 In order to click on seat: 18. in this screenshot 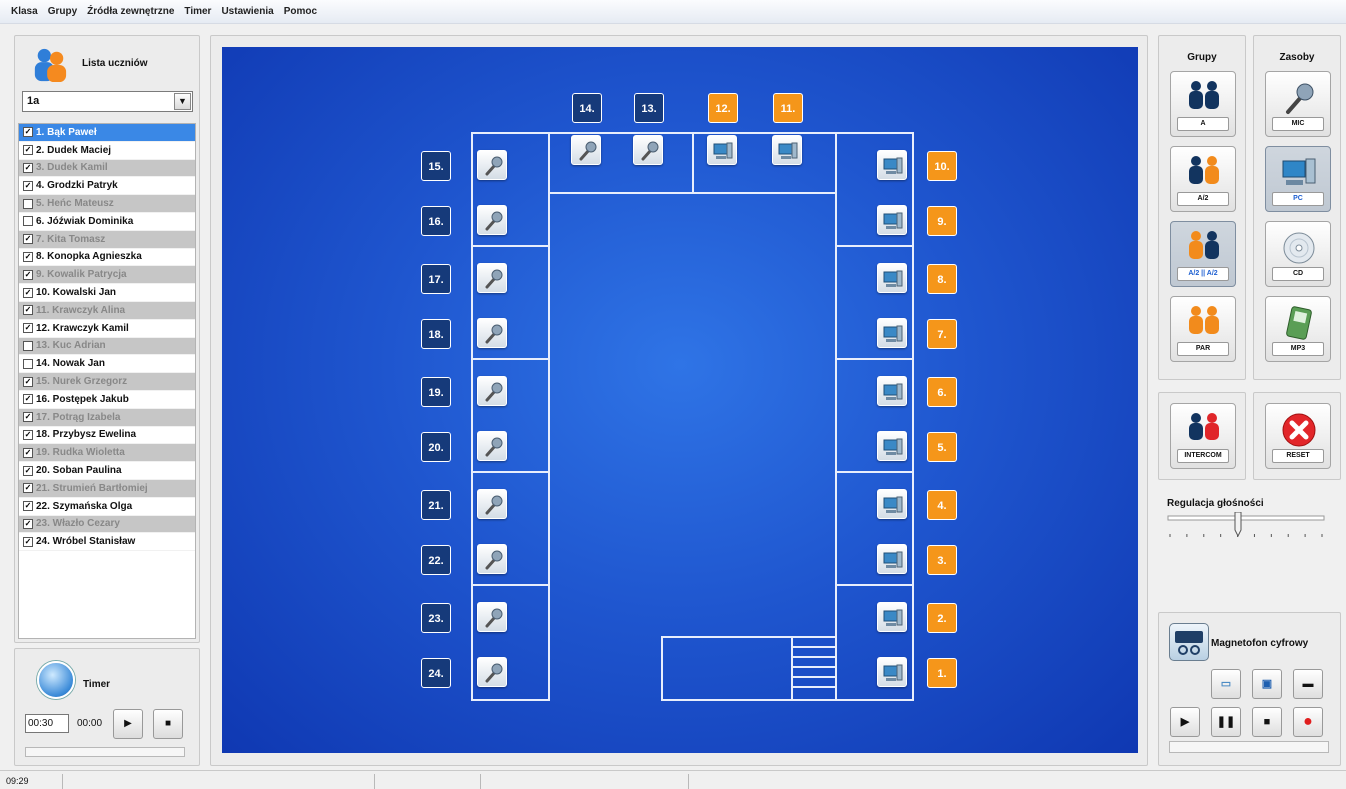, I will do `click(437, 333)`.